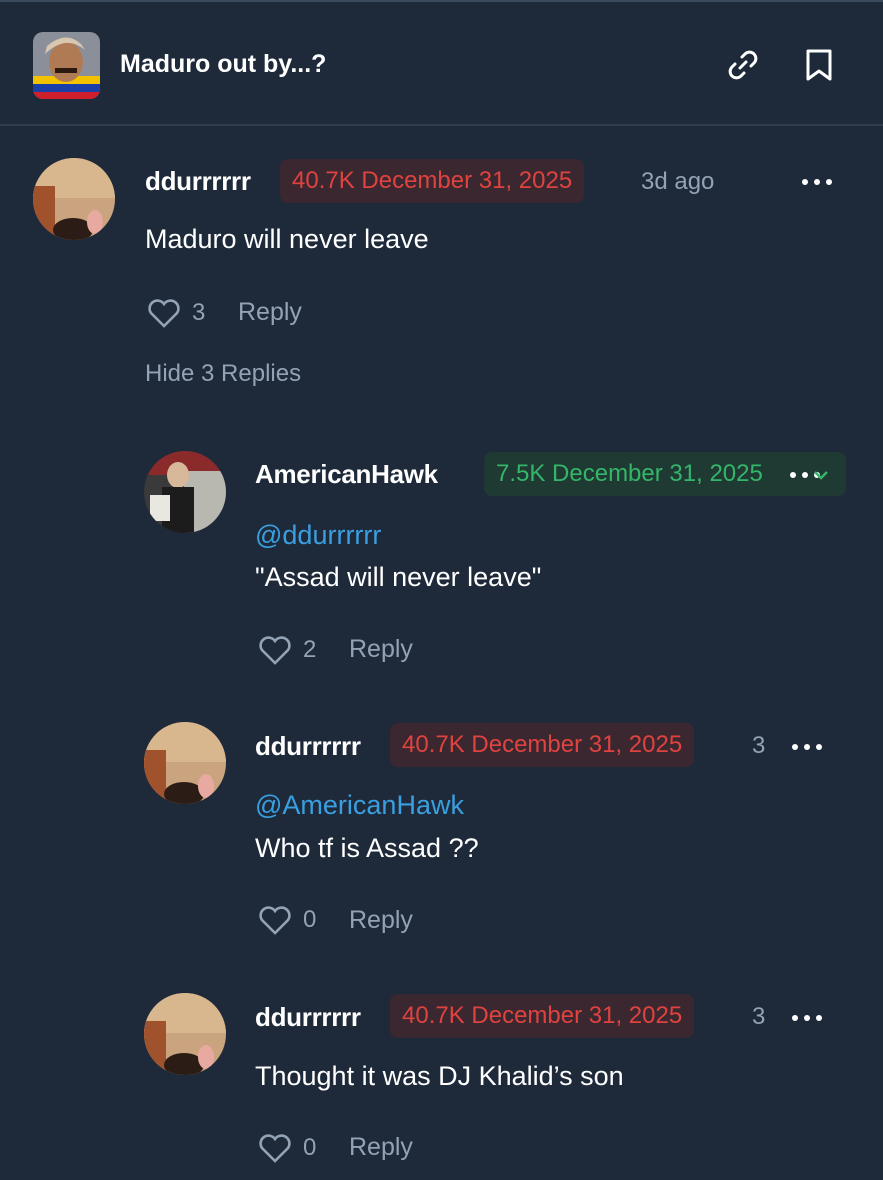  I want to click on comment-text: Who tf is Assad ??, so click(367, 848).